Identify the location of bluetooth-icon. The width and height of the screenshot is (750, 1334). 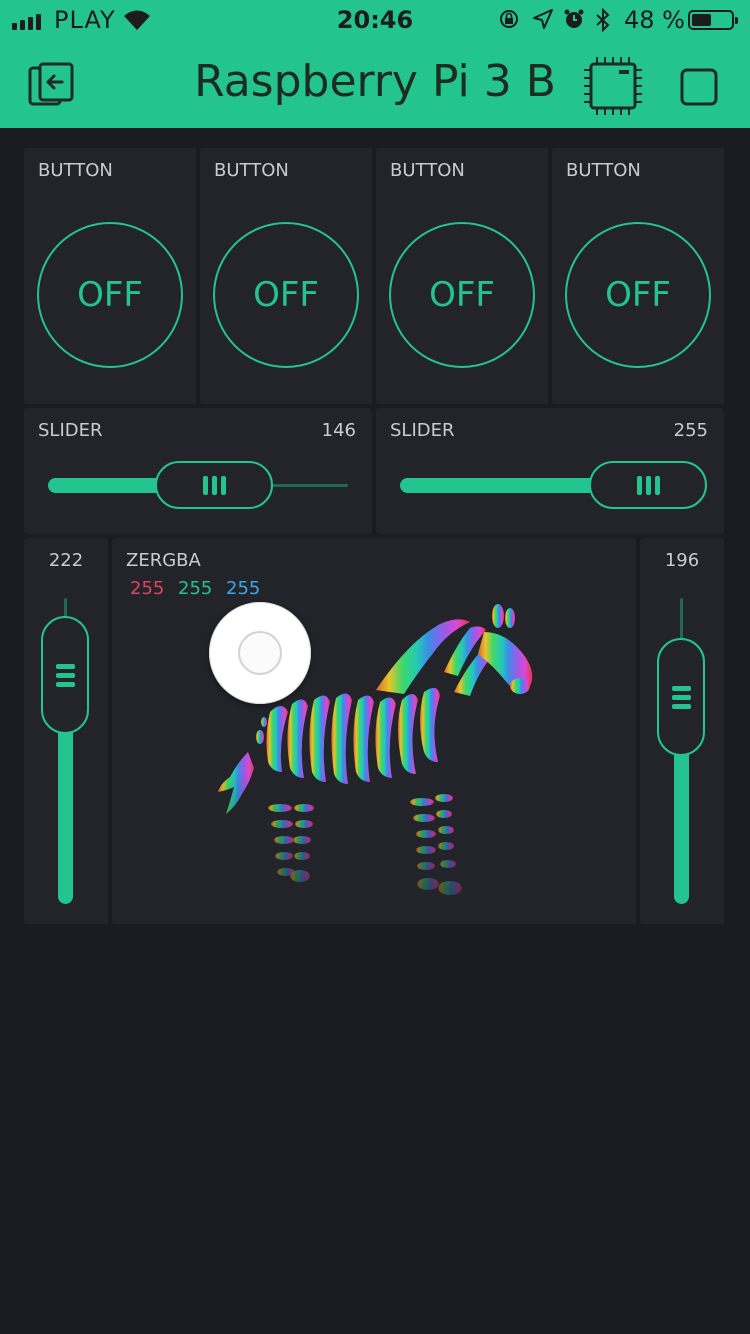
(603, 20).